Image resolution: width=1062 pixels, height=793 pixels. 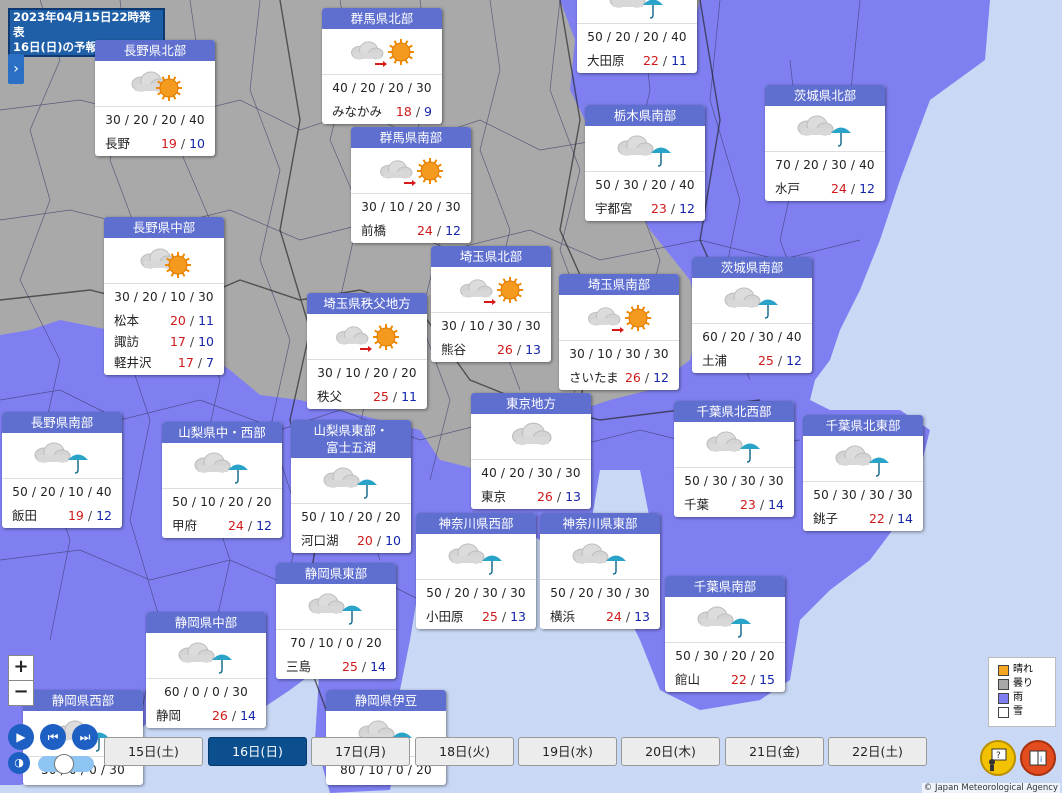 What do you see at coordinates (336, 573) in the screenshot?
I see `card-title: 静岡県東部` at bounding box center [336, 573].